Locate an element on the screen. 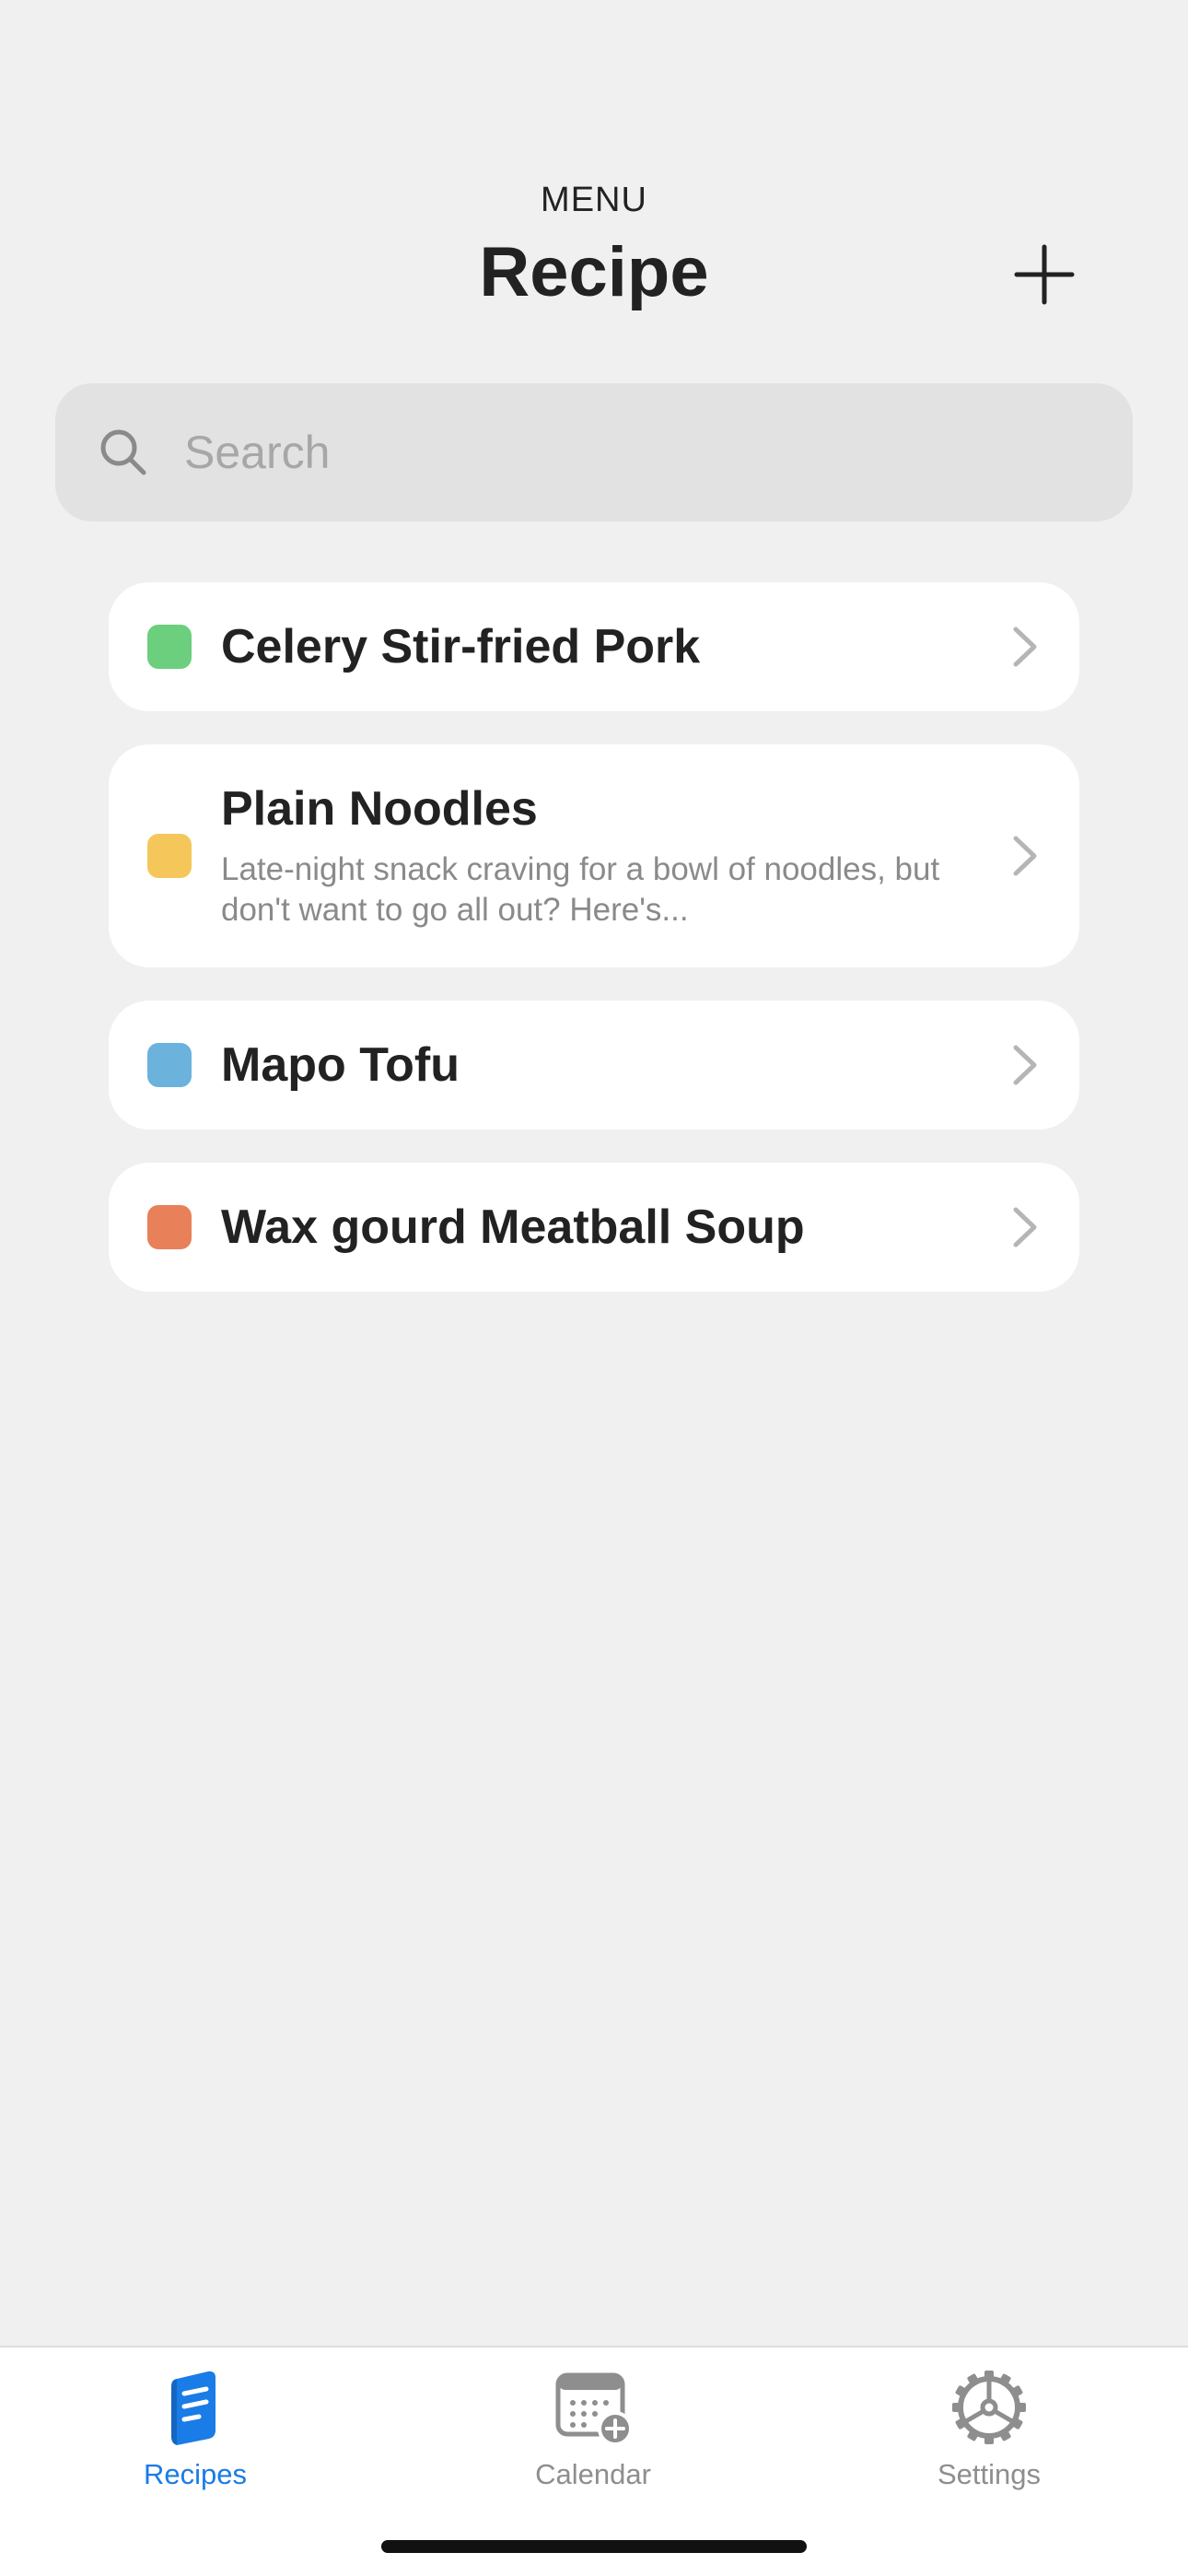 This screenshot has height=2576, width=1188. tab-recipes: Recipes is located at coordinates (195, 2435).